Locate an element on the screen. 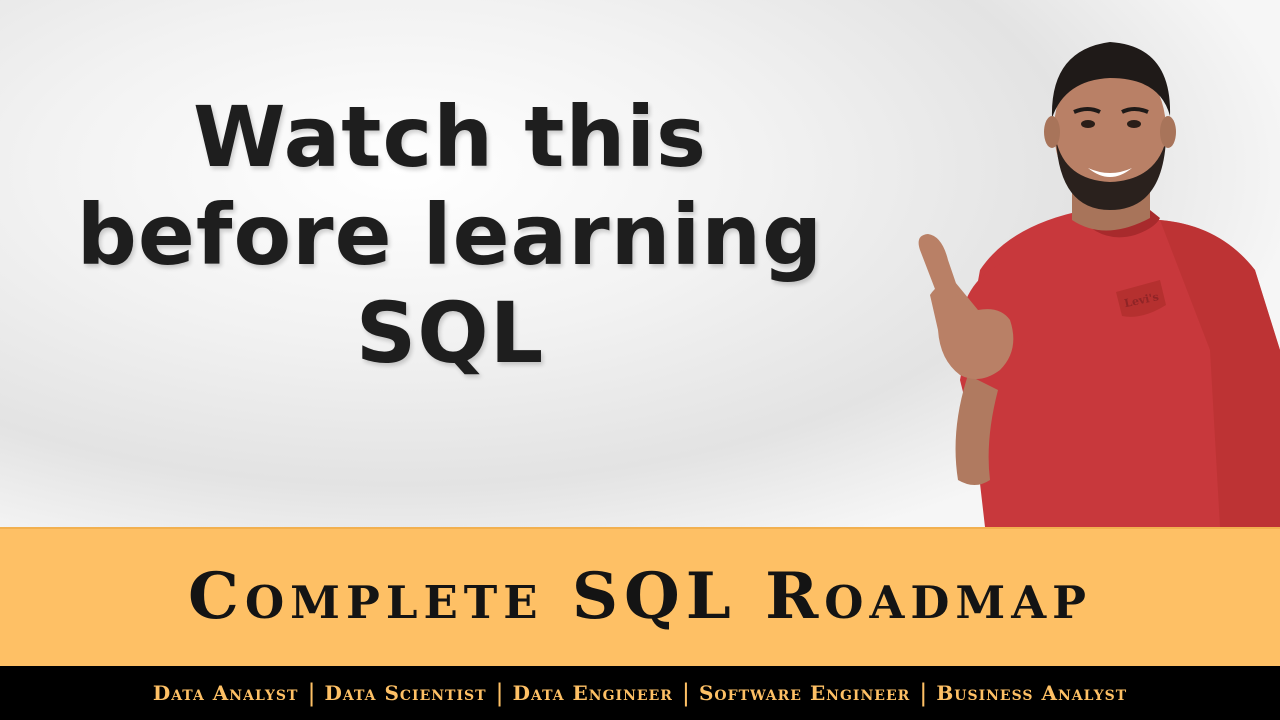 The image size is (1280, 720). headline-line-2: before learning is located at coordinates (450, 235).